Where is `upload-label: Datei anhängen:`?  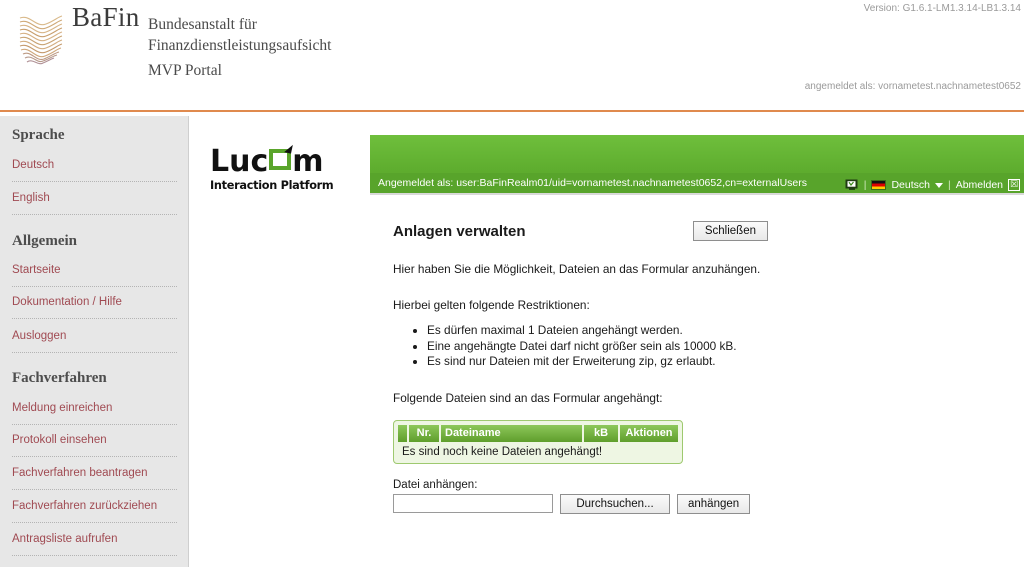
upload-label: Datei anhängen: is located at coordinates (435, 484).